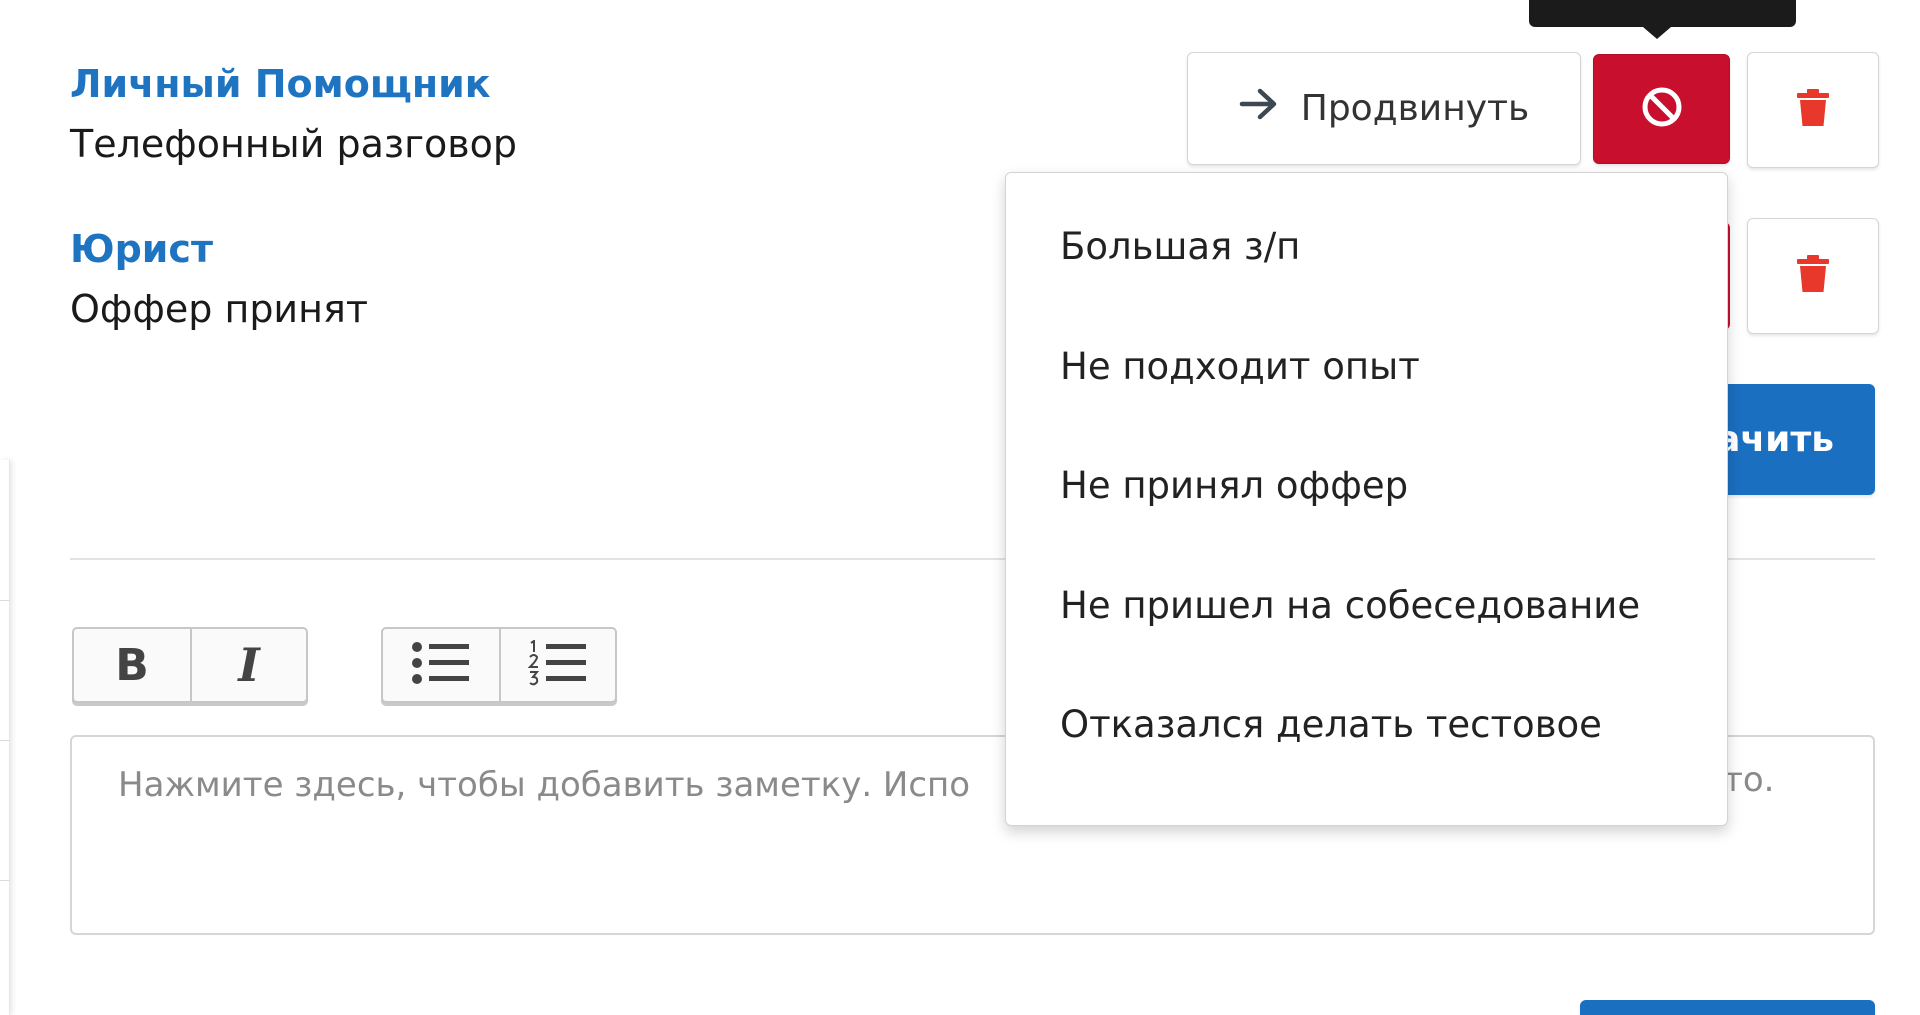 The width and height of the screenshot is (1920, 1015). I want to click on submit-note-button, so click(1727, 1007).